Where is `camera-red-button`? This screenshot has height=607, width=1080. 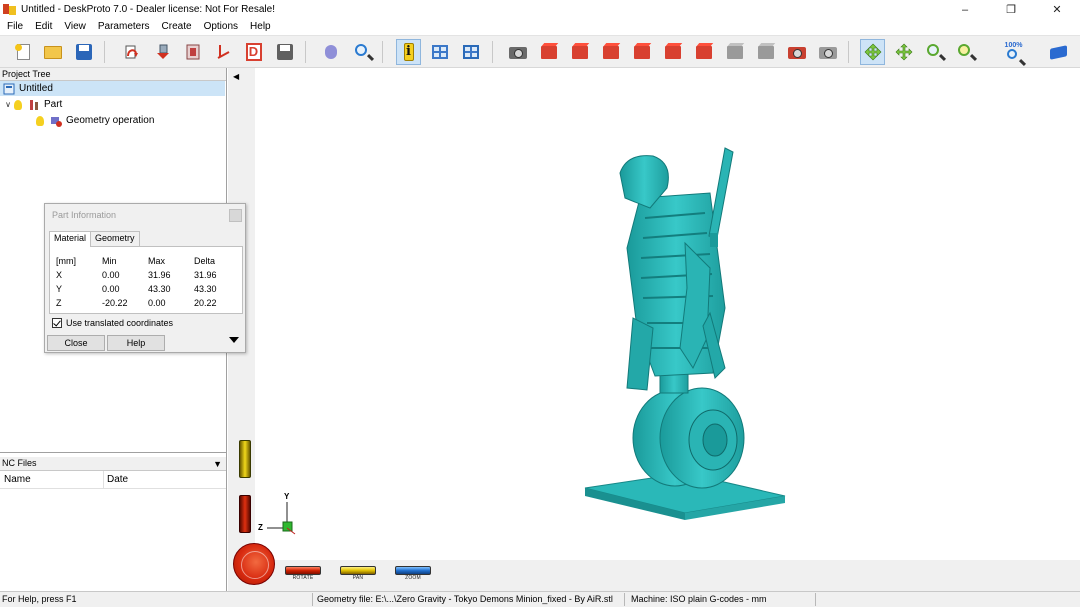
camera-red-button is located at coordinates (796, 52).